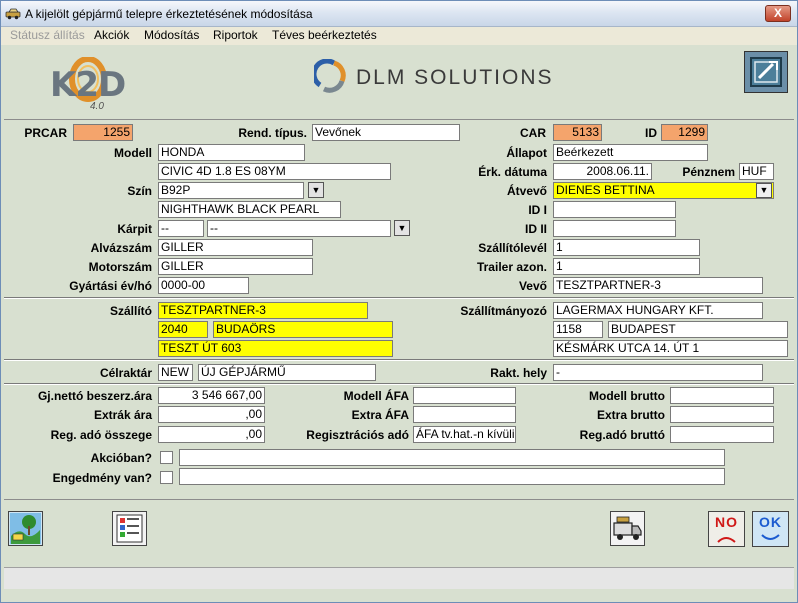 This screenshot has height=603, width=798. What do you see at coordinates (166, 477) in the screenshot?
I see `engedmeny-checkbox` at bounding box center [166, 477].